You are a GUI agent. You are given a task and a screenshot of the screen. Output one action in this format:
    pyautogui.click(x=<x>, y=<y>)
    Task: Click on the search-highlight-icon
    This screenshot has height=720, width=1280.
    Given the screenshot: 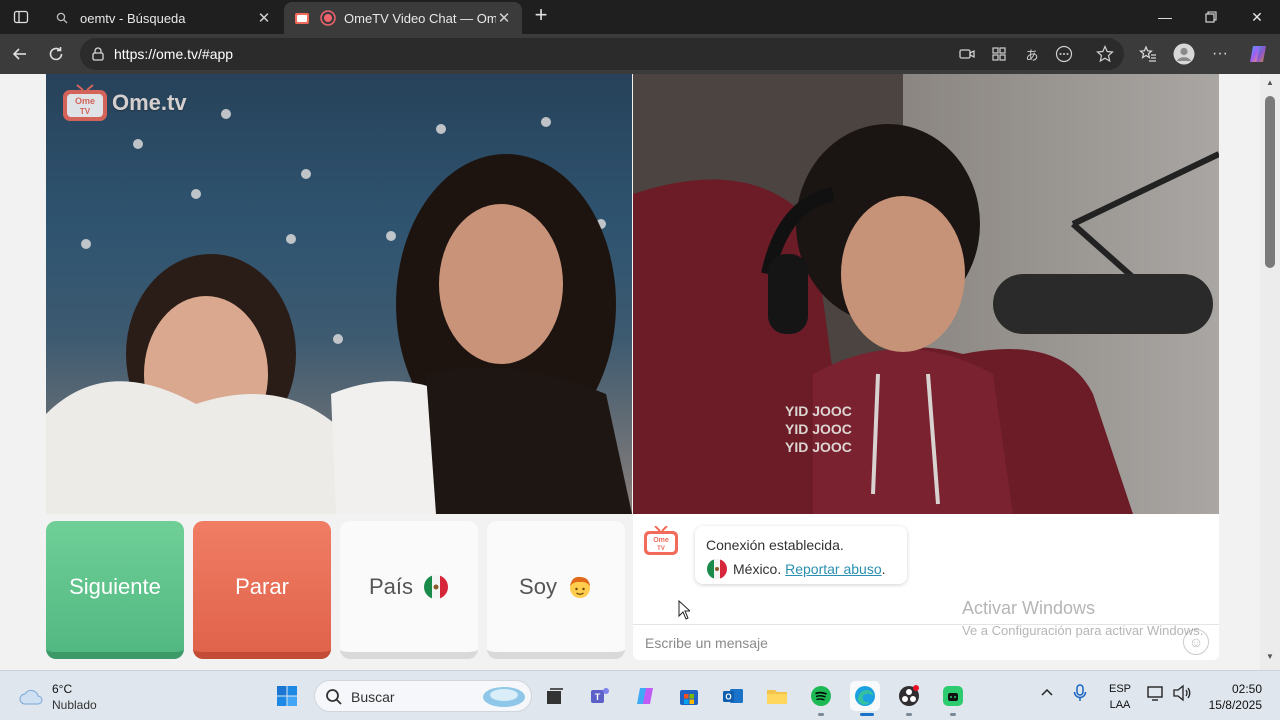 What is the action you would take?
    pyautogui.click(x=504, y=697)
    